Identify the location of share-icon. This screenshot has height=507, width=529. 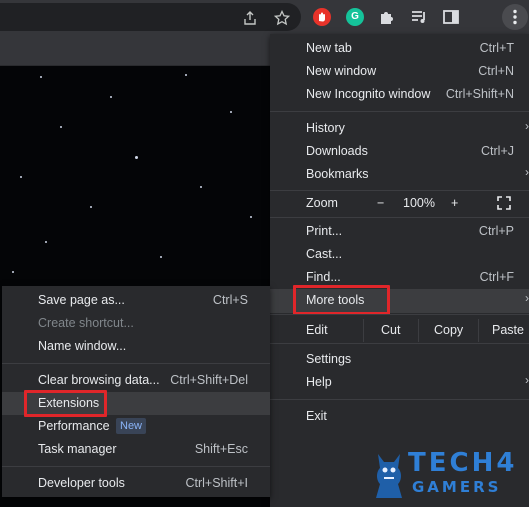
(250, 18).